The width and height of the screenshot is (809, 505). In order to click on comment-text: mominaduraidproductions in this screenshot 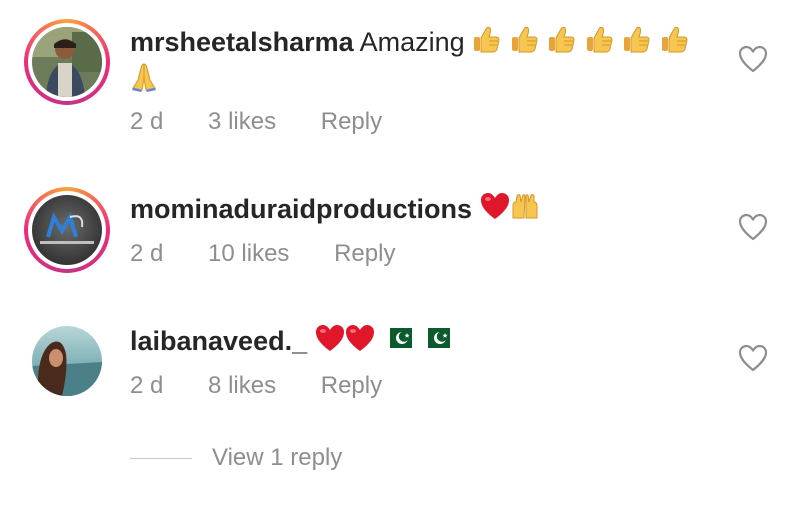, I will do `click(335, 211)`.